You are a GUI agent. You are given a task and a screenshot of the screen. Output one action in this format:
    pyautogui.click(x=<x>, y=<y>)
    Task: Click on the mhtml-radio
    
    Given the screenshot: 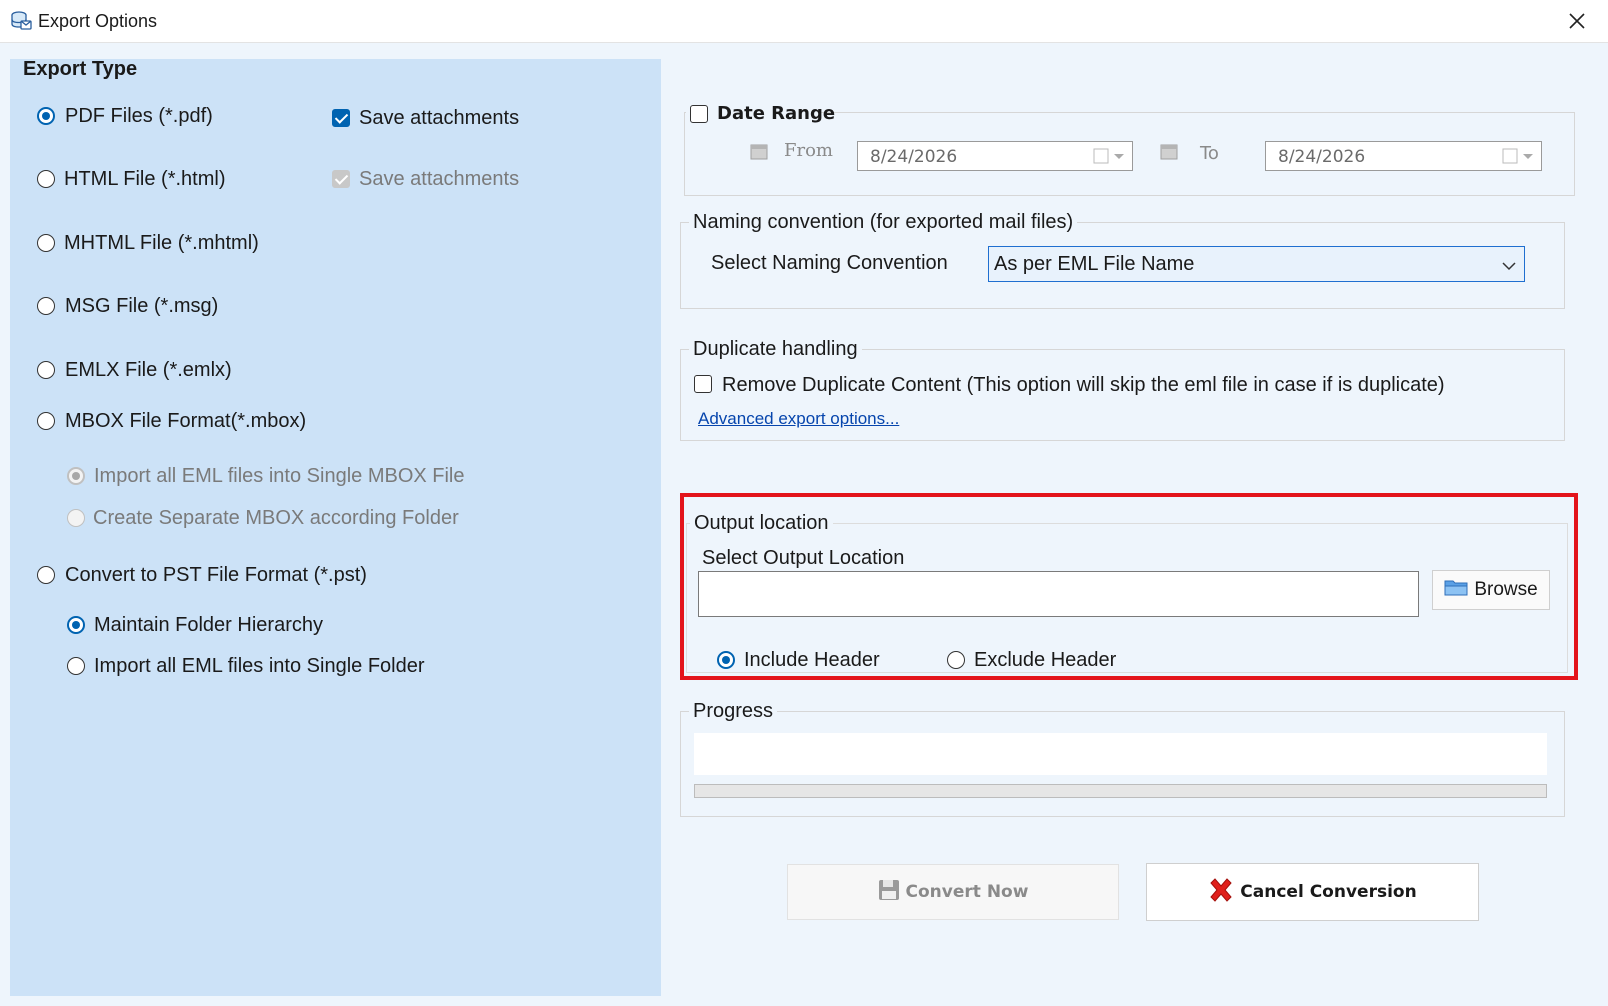 What is the action you would take?
    pyautogui.click(x=46, y=243)
    